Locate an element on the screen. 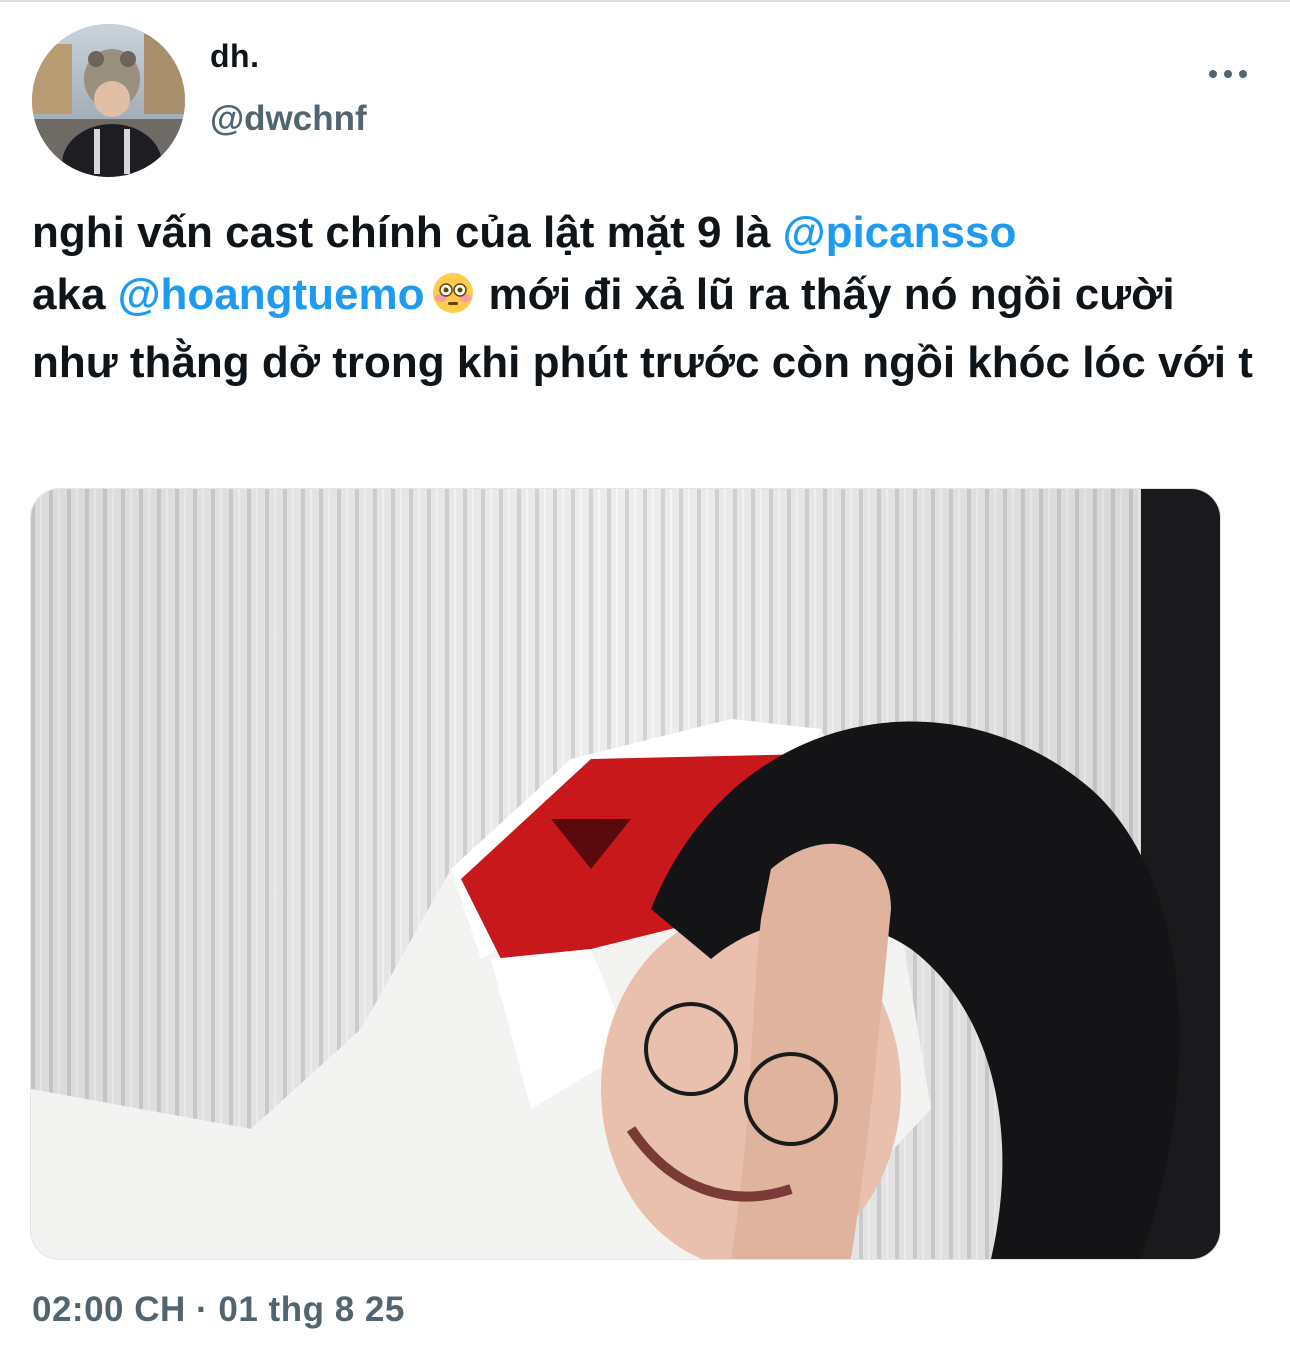 The width and height of the screenshot is (1290, 1358). top-divider is located at coordinates (645, 1).